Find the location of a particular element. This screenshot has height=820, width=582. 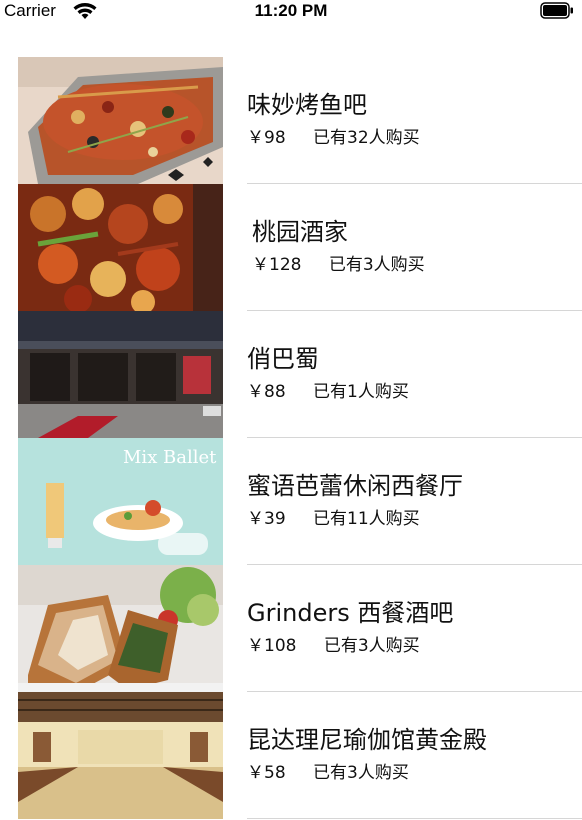

item-price: ￥39 is located at coordinates (266, 519).